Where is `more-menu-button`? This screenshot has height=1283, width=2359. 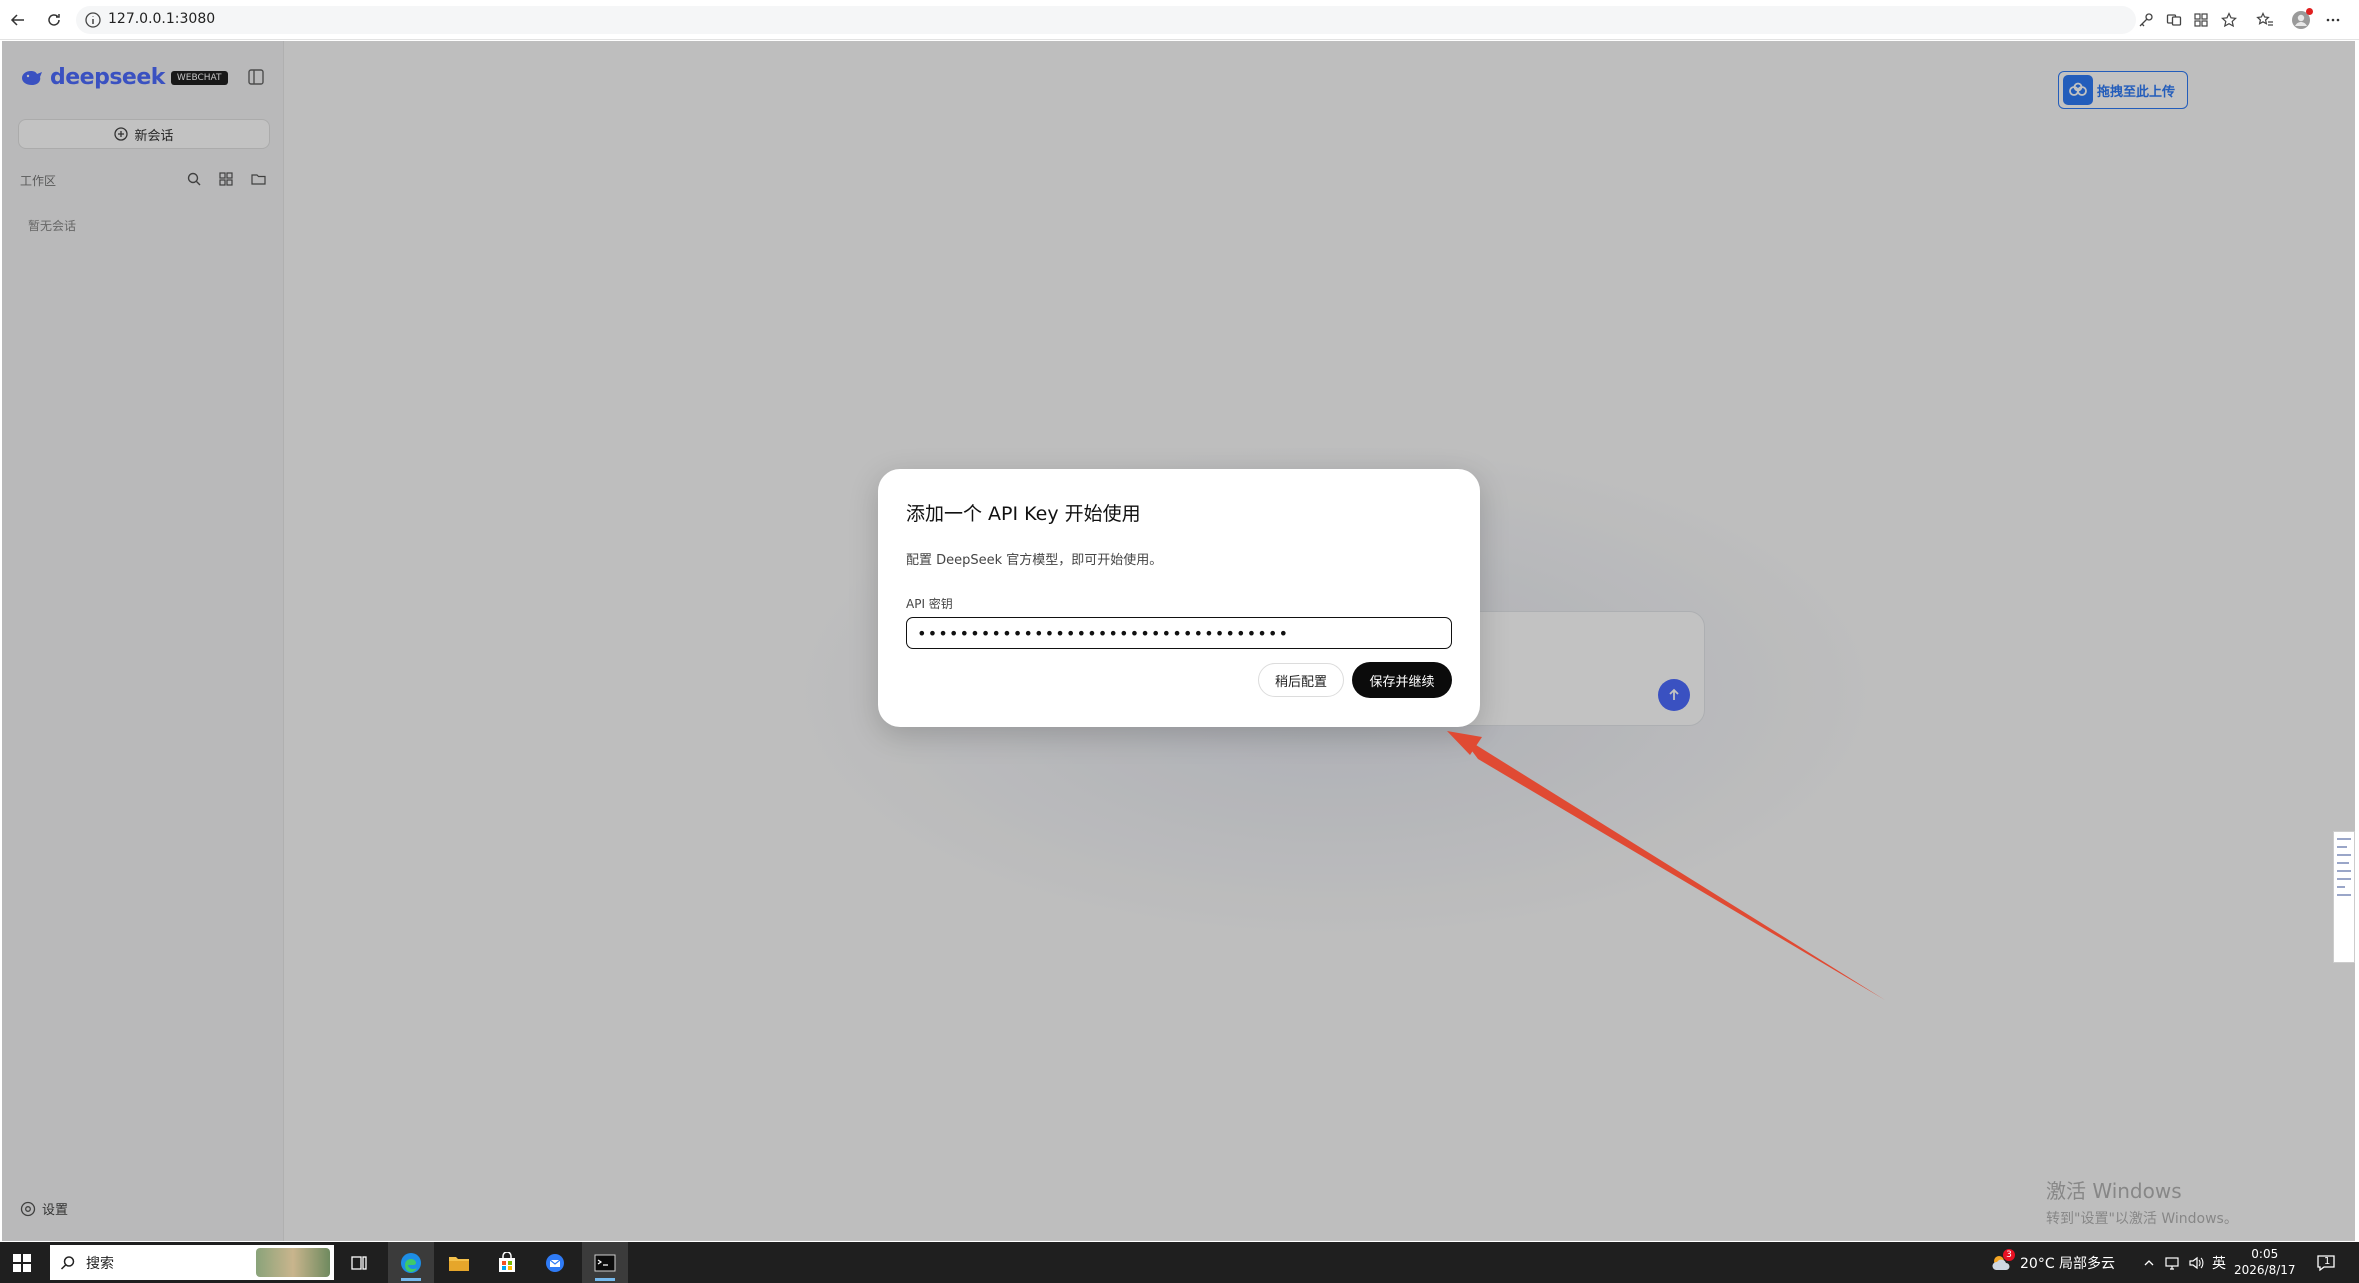 more-menu-button is located at coordinates (2333, 20).